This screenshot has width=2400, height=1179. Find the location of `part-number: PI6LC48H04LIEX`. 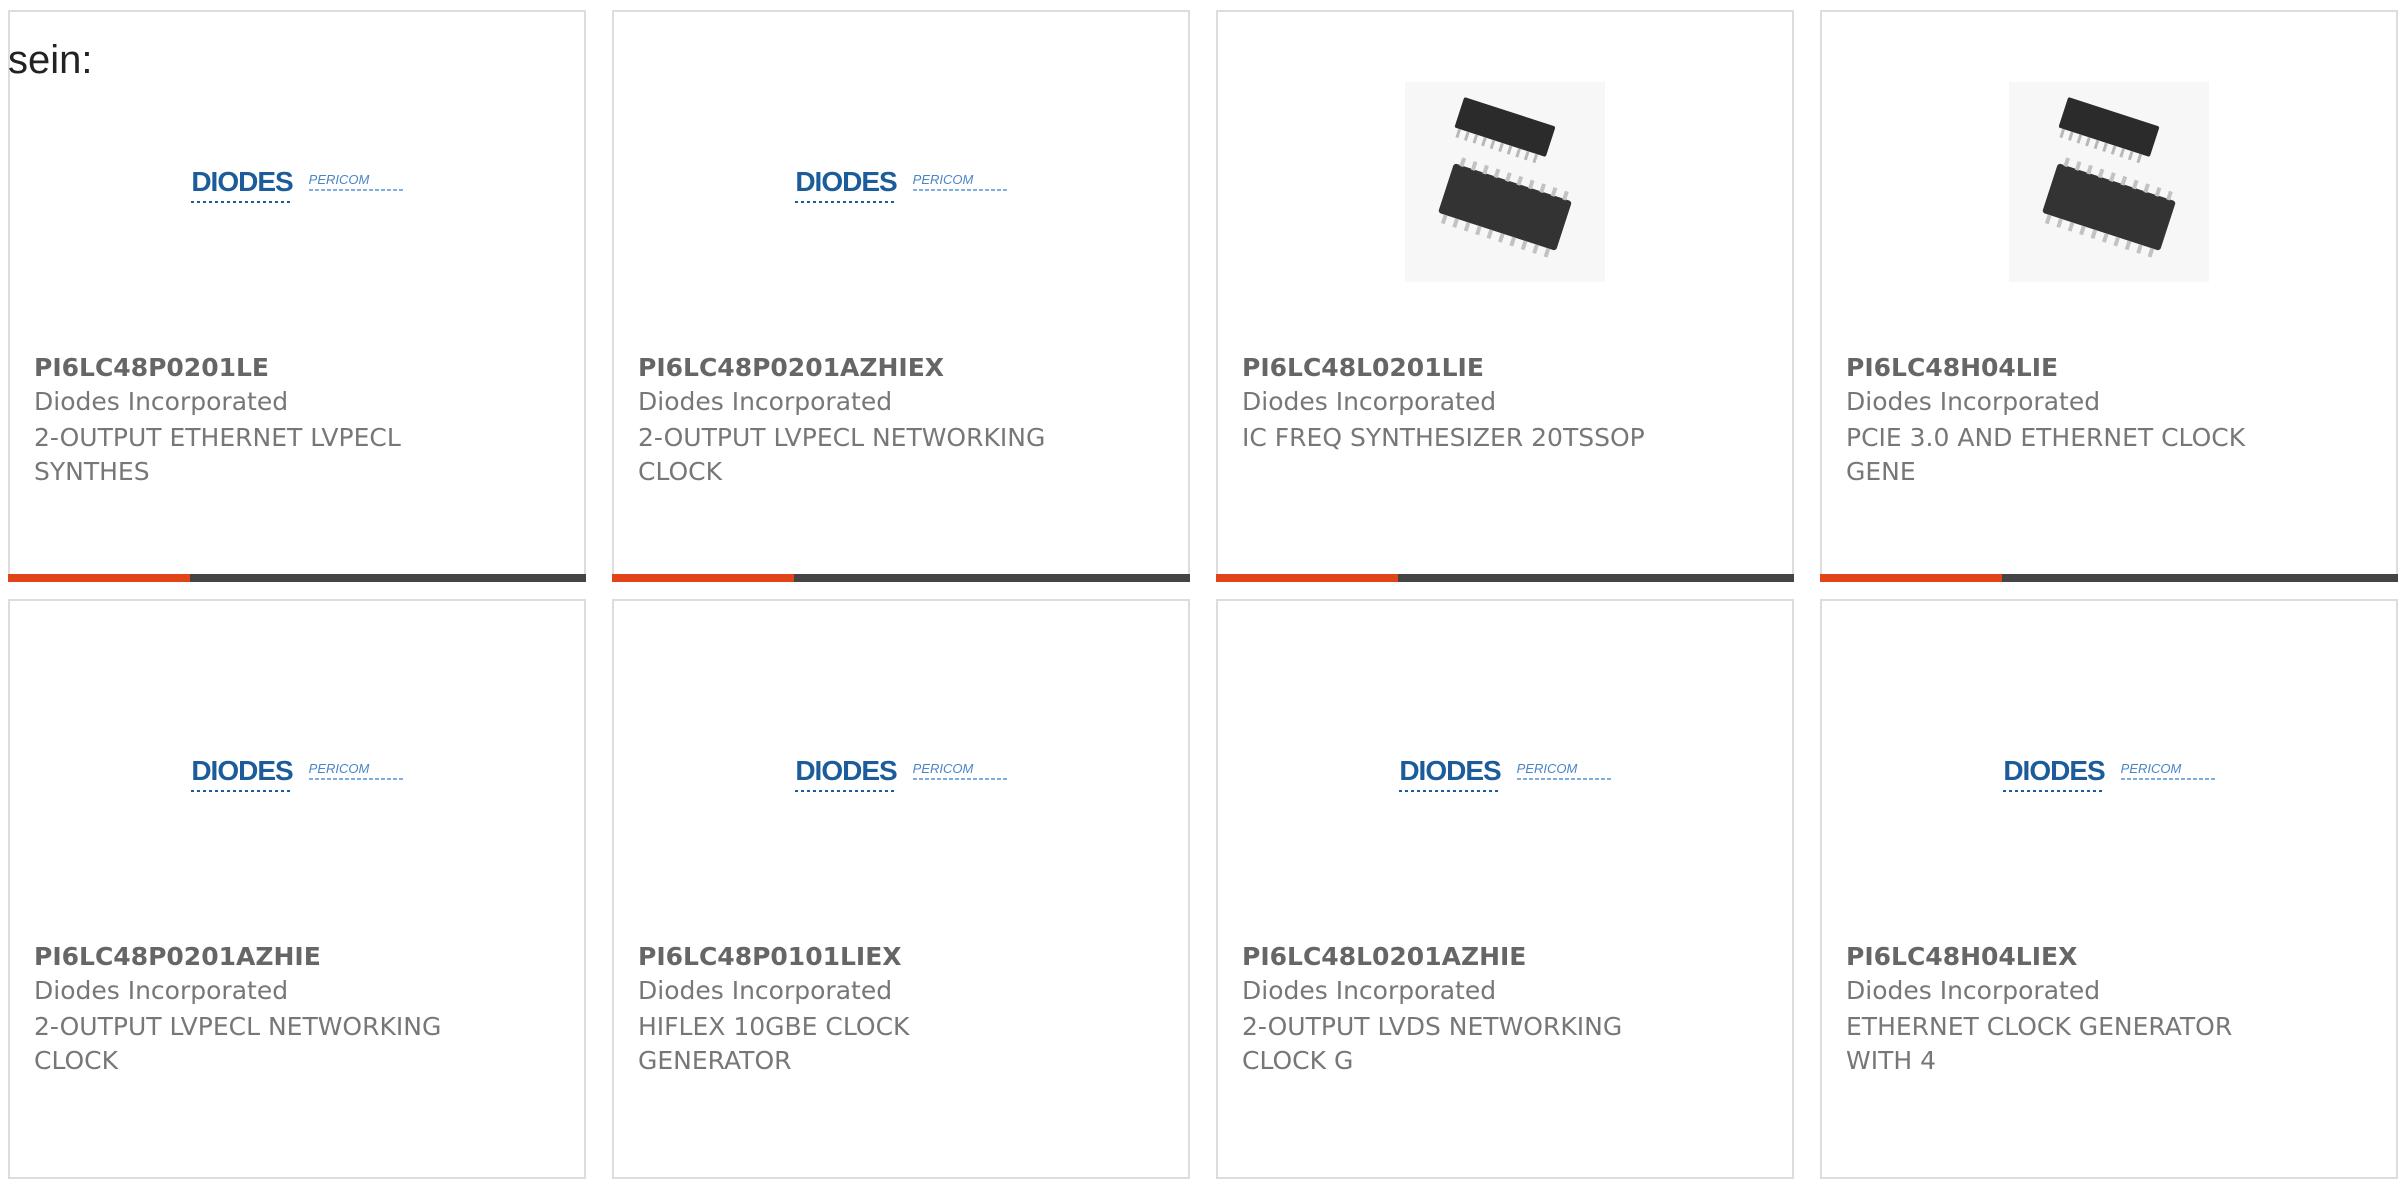

part-number: PI6LC48H04LIEX is located at coordinates (1961, 956).